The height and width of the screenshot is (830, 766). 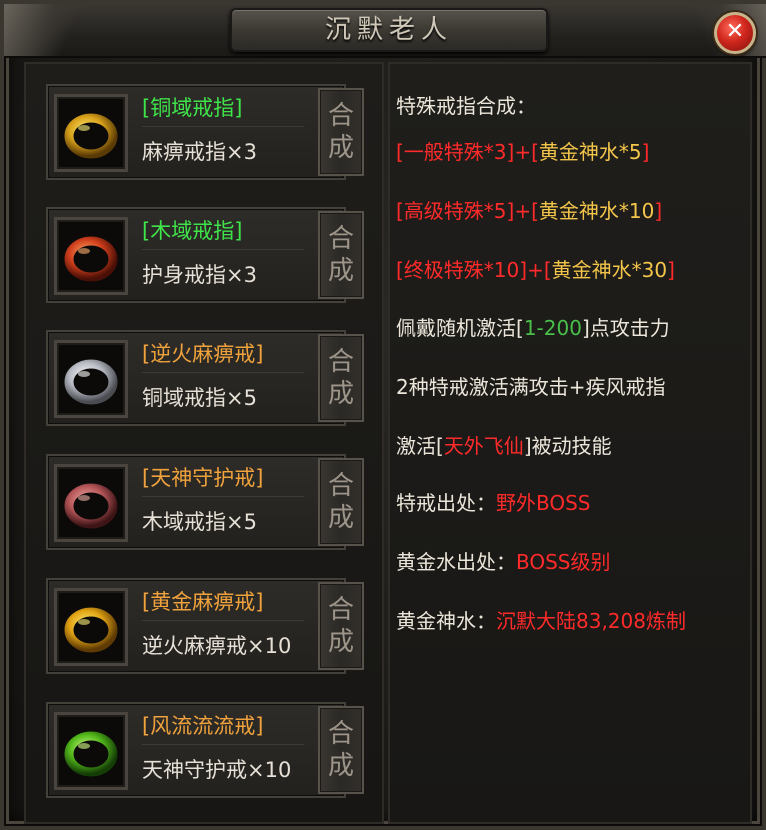 What do you see at coordinates (217, 646) in the screenshot?
I see `ring-requirement: 逆火麻痹戒×10` at bounding box center [217, 646].